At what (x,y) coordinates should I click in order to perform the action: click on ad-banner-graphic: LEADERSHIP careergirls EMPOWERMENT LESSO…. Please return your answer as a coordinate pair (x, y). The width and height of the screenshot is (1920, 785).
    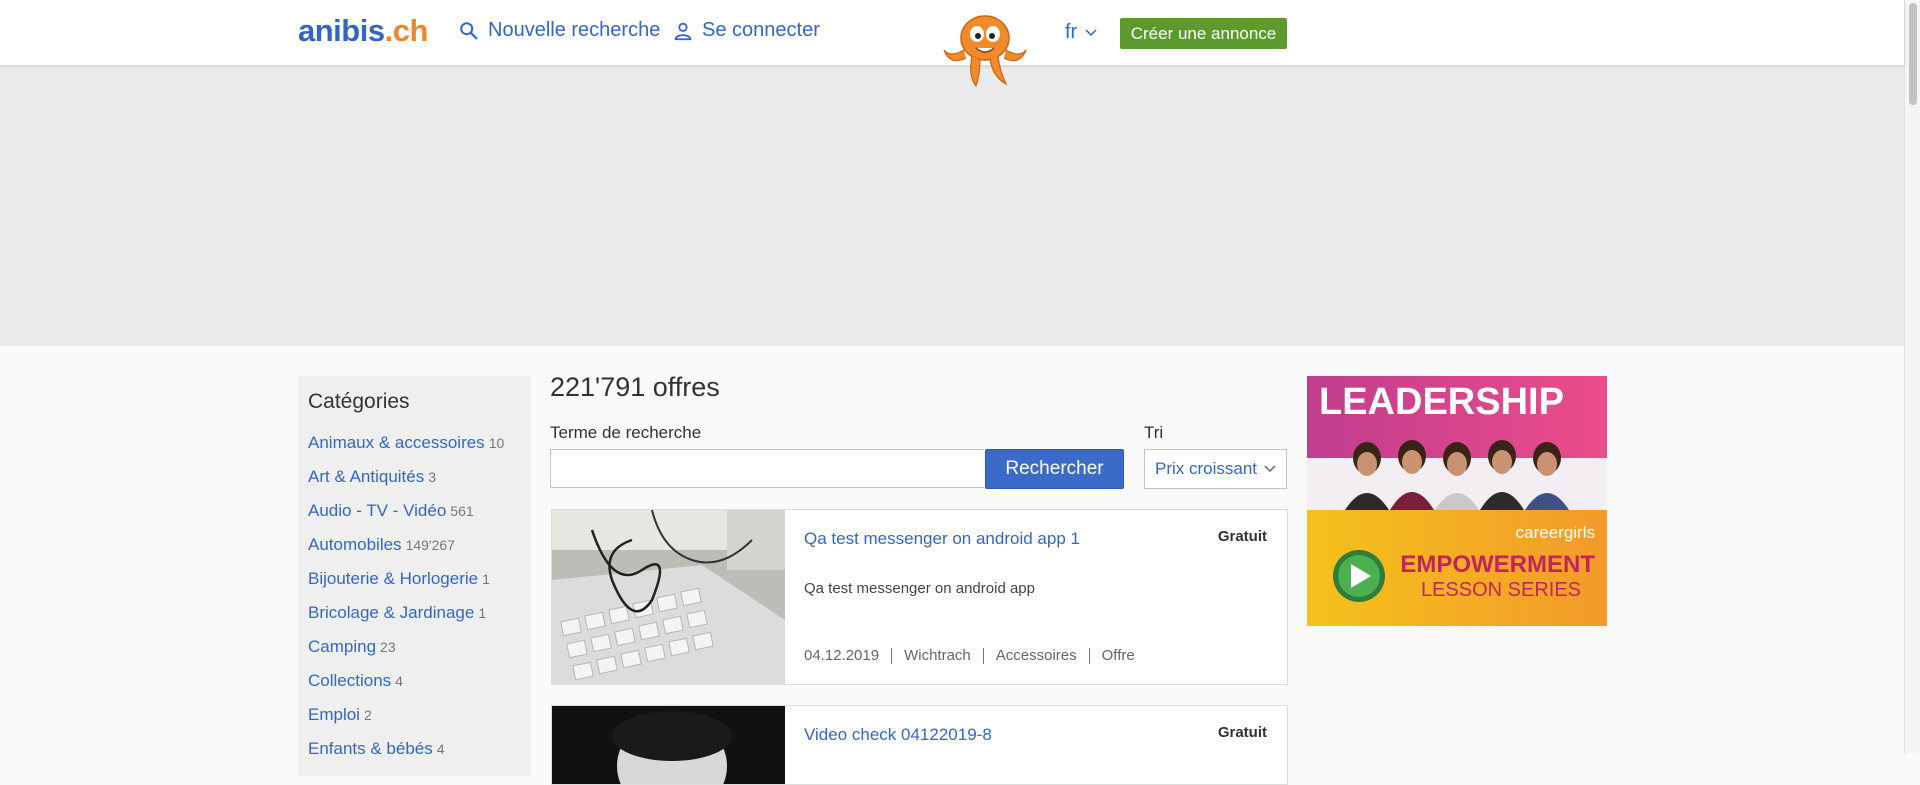
    Looking at the image, I should click on (1457, 501).